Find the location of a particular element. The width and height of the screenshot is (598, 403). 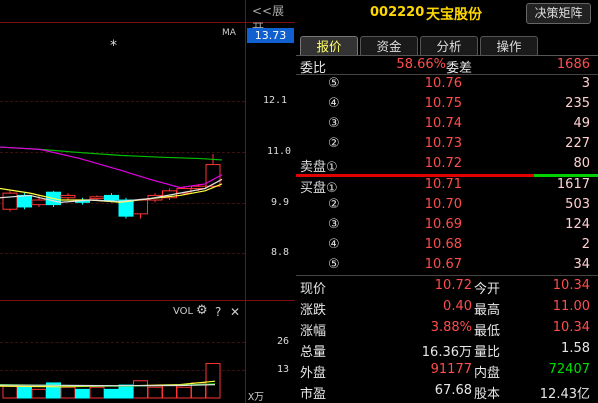

stat-row: 涨幅 3.88% 最低 10.34 is located at coordinates (447, 328).